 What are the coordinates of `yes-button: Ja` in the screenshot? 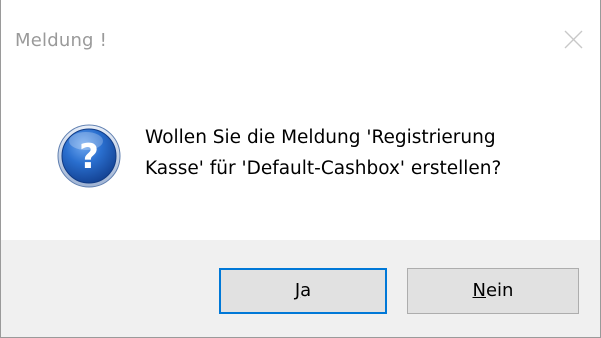 It's located at (303, 291).